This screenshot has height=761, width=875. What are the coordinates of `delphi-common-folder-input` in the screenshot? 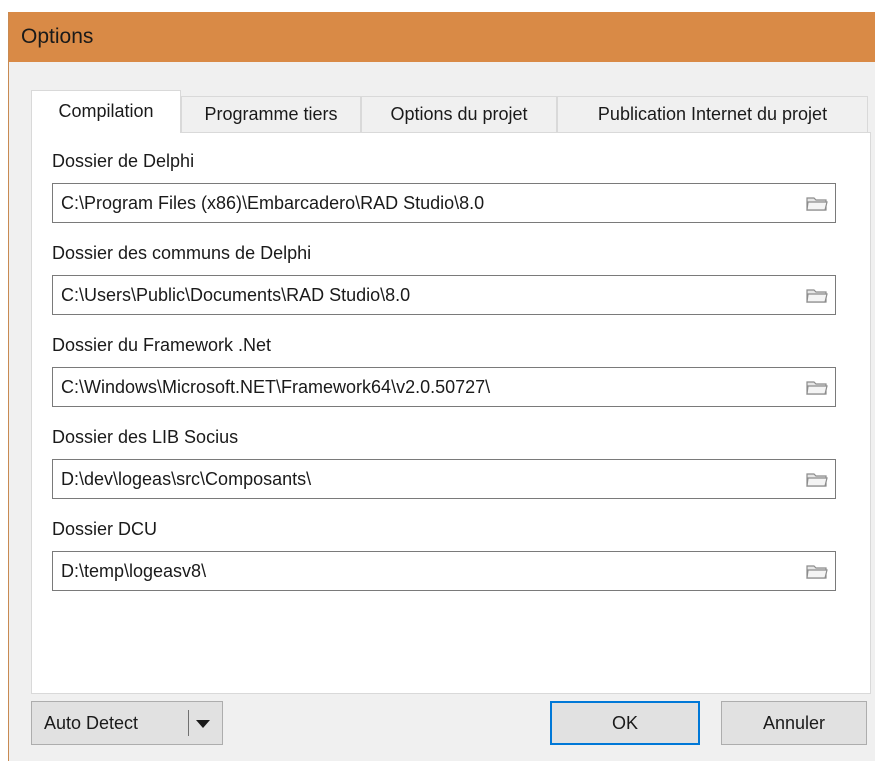 It's located at (423, 295).